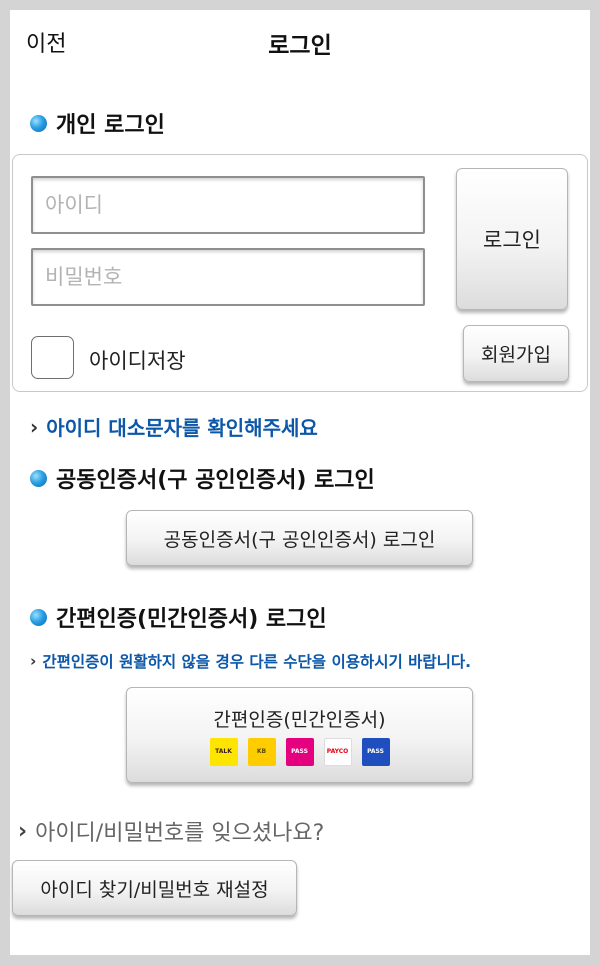 Image resolution: width=600 pixels, height=965 pixels. Describe the element at coordinates (223, 751) in the screenshot. I see `provider-icon: TALK` at that location.